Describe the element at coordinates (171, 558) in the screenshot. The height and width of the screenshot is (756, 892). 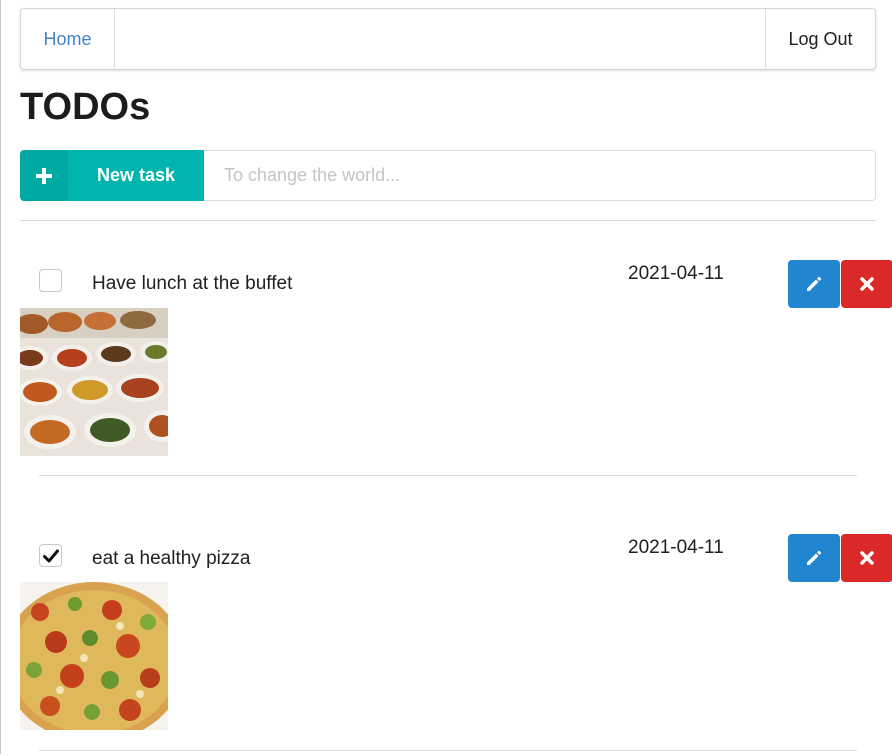
I see `todo-text: eat a healthy pizza` at that location.